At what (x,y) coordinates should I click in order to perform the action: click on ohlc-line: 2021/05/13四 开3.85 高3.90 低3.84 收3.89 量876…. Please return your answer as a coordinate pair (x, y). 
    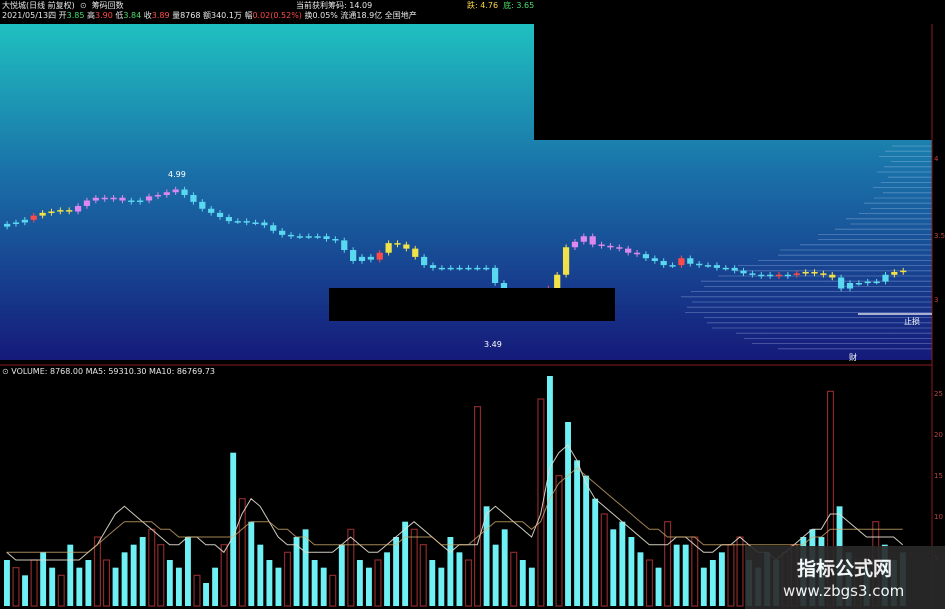
    Looking at the image, I should click on (209, 15).